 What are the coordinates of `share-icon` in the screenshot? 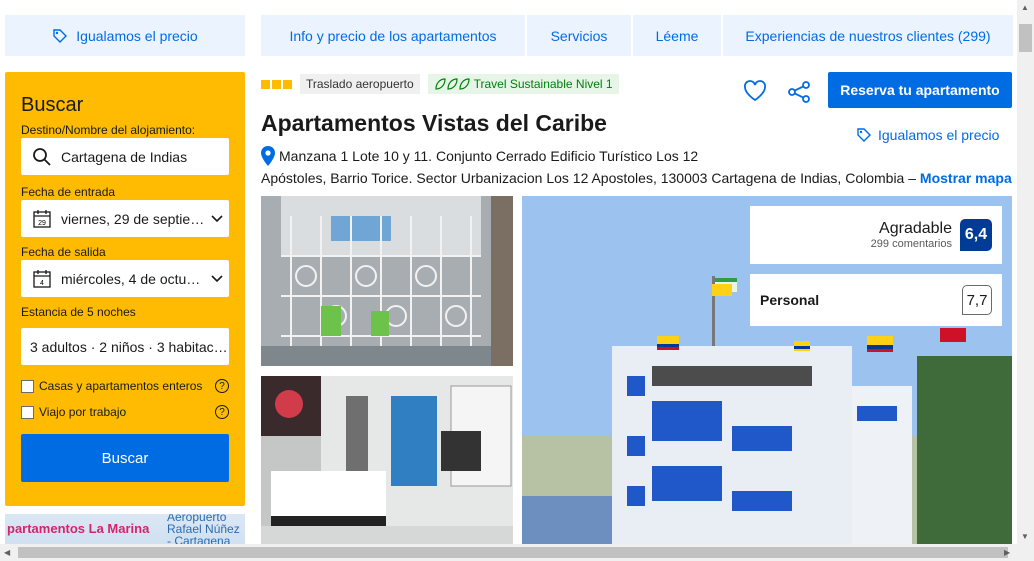 It's located at (799, 94).